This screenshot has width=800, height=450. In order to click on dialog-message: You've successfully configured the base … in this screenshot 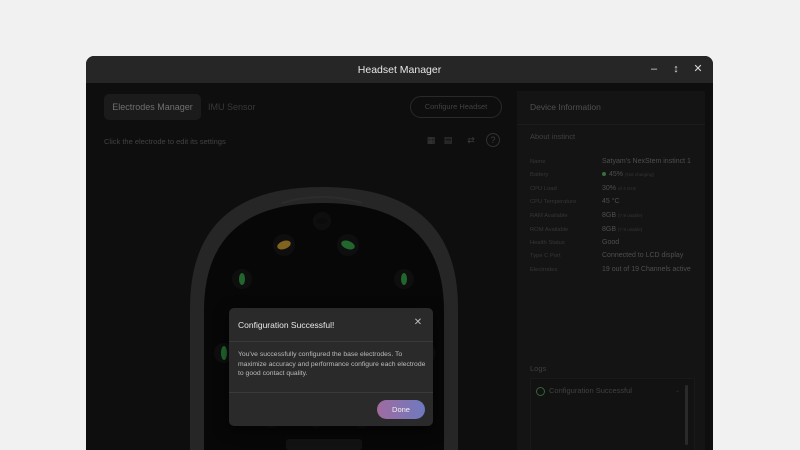, I will do `click(332, 364)`.